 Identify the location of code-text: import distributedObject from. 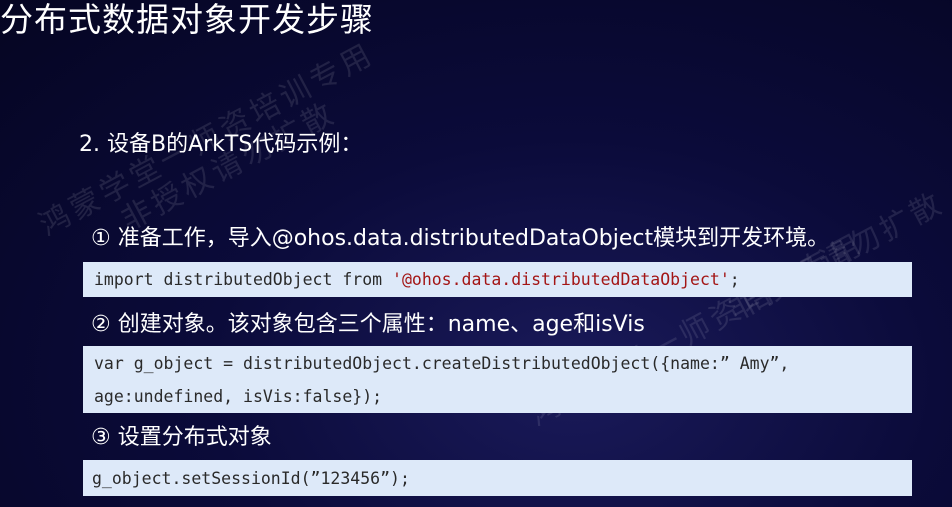
(243, 279).